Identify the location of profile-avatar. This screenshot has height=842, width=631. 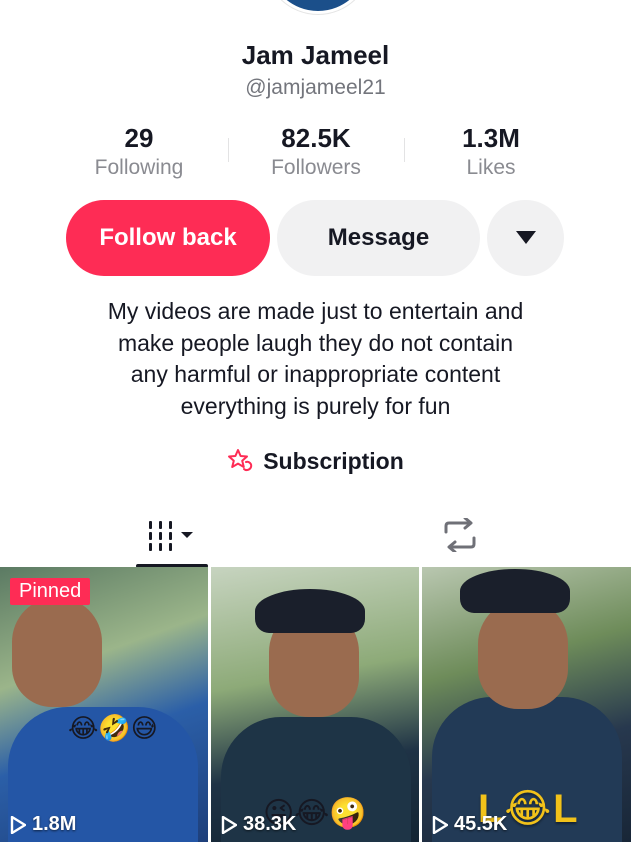
(318, 7).